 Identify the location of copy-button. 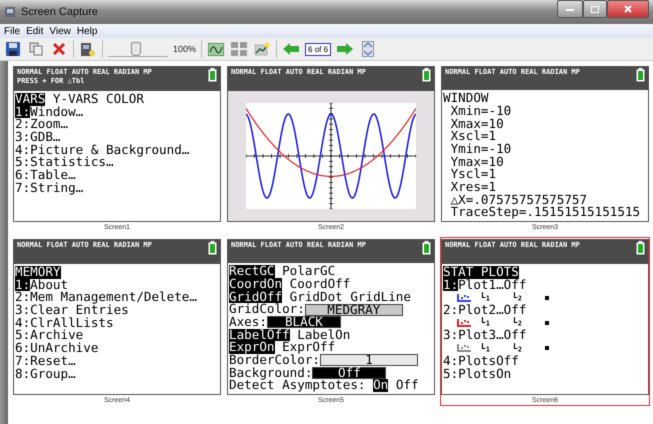
(36, 49).